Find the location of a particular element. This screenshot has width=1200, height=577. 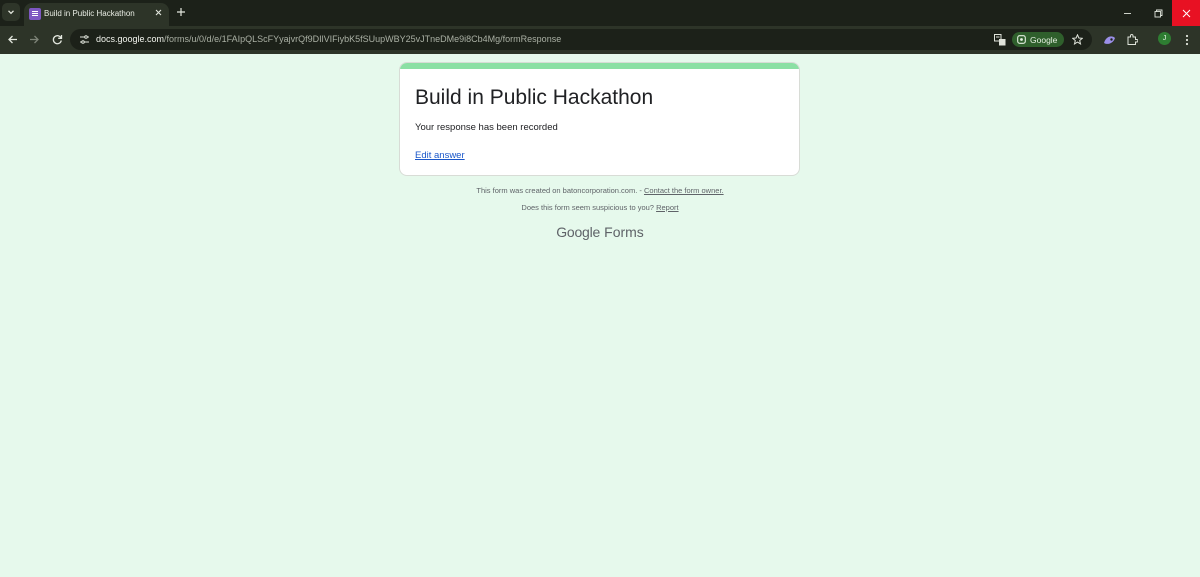

translate-icon is located at coordinates (999, 39).